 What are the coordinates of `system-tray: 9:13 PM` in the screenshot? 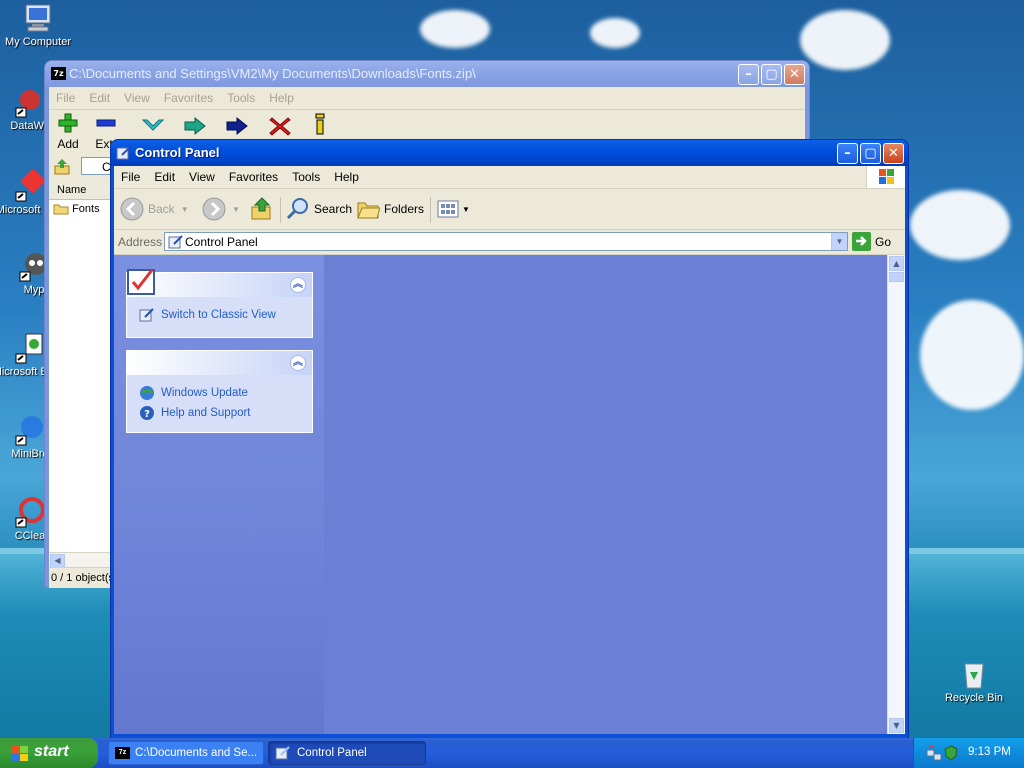 It's located at (968, 753).